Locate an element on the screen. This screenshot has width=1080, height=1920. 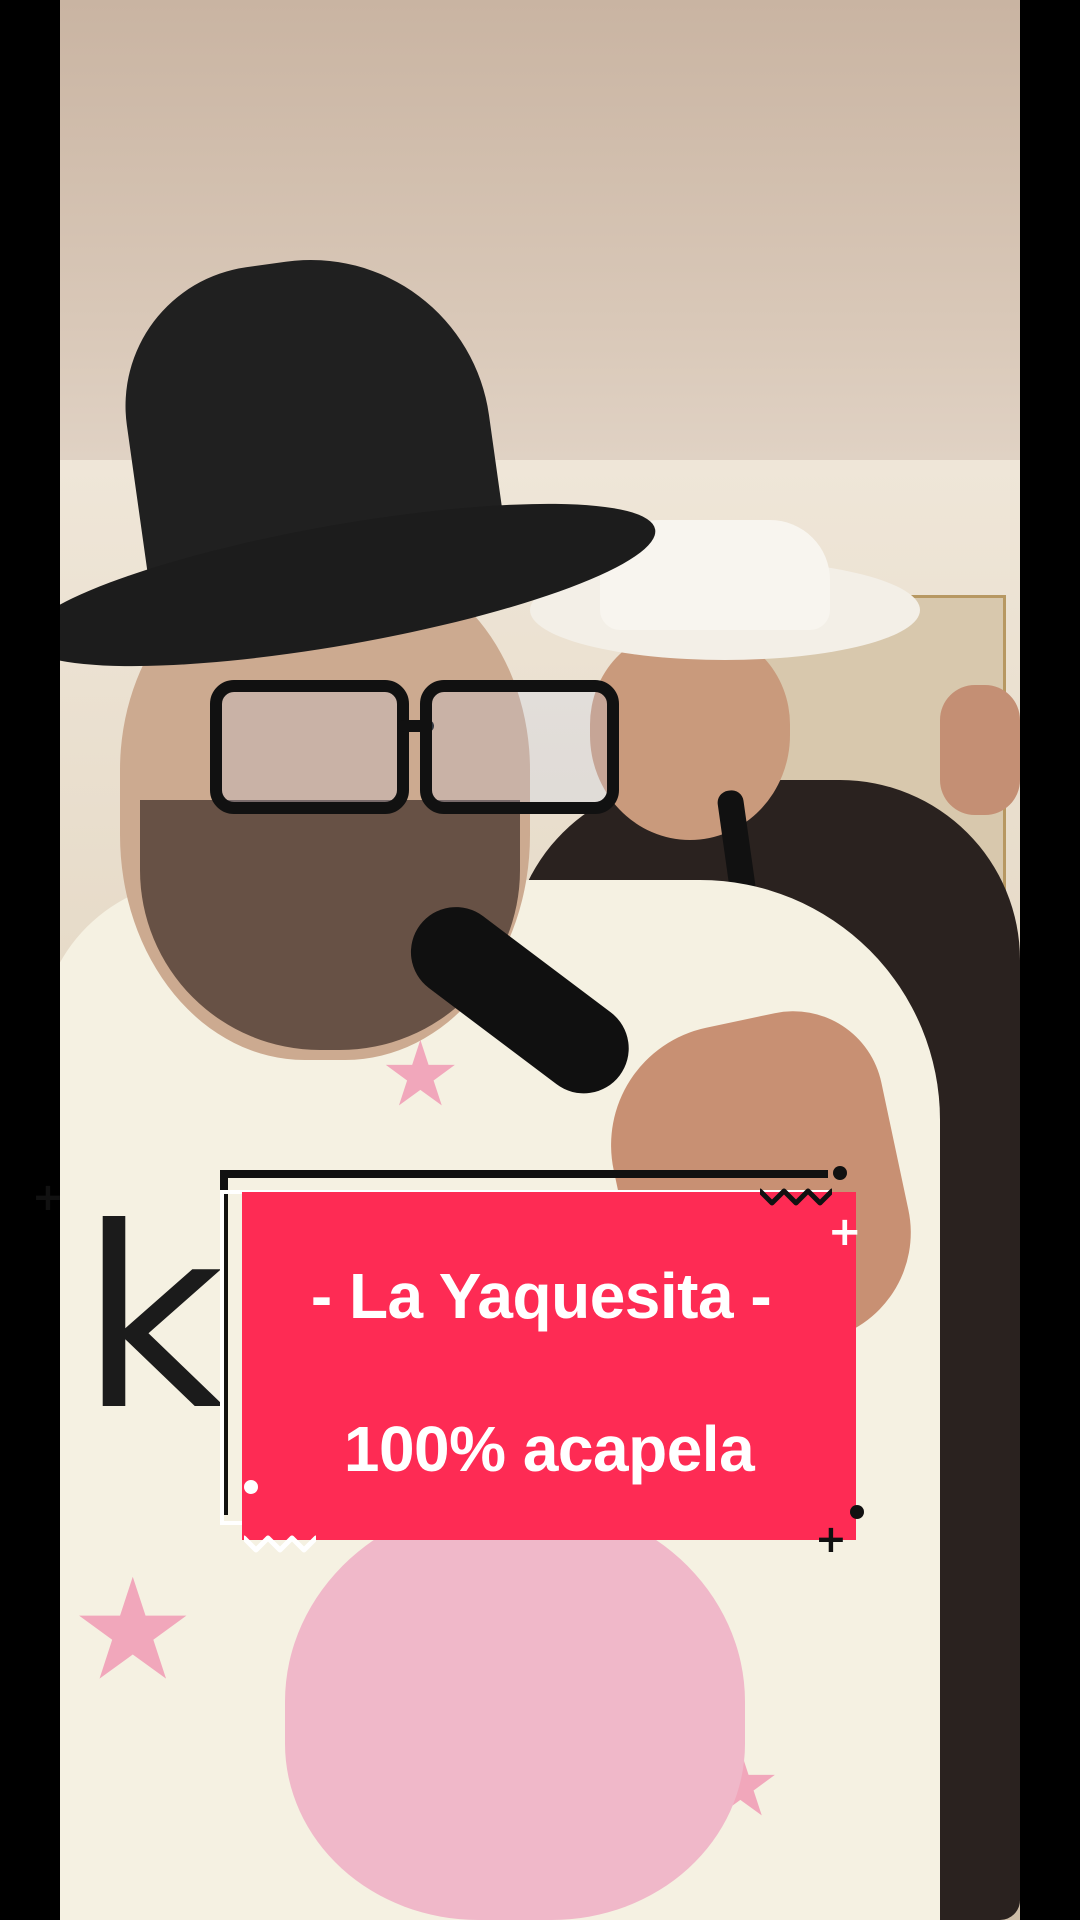
left-lens is located at coordinates (309, 747).